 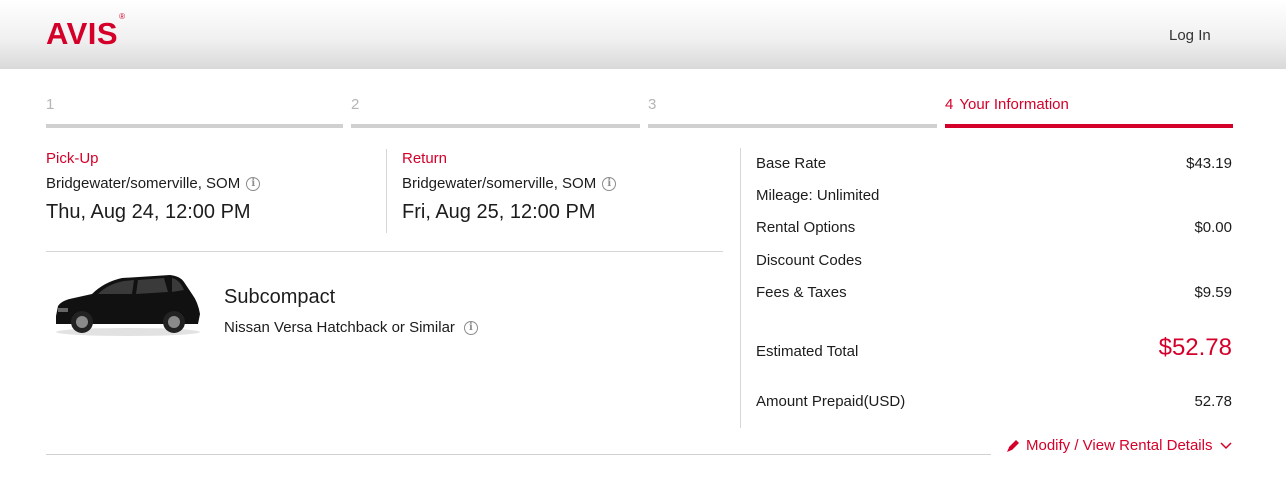 What do you see at coordinates (499, 212) in the screenshot?
I see `return-datetime: Fri, Aug 25, 12:00 PM` at bounding box center [499, 212].